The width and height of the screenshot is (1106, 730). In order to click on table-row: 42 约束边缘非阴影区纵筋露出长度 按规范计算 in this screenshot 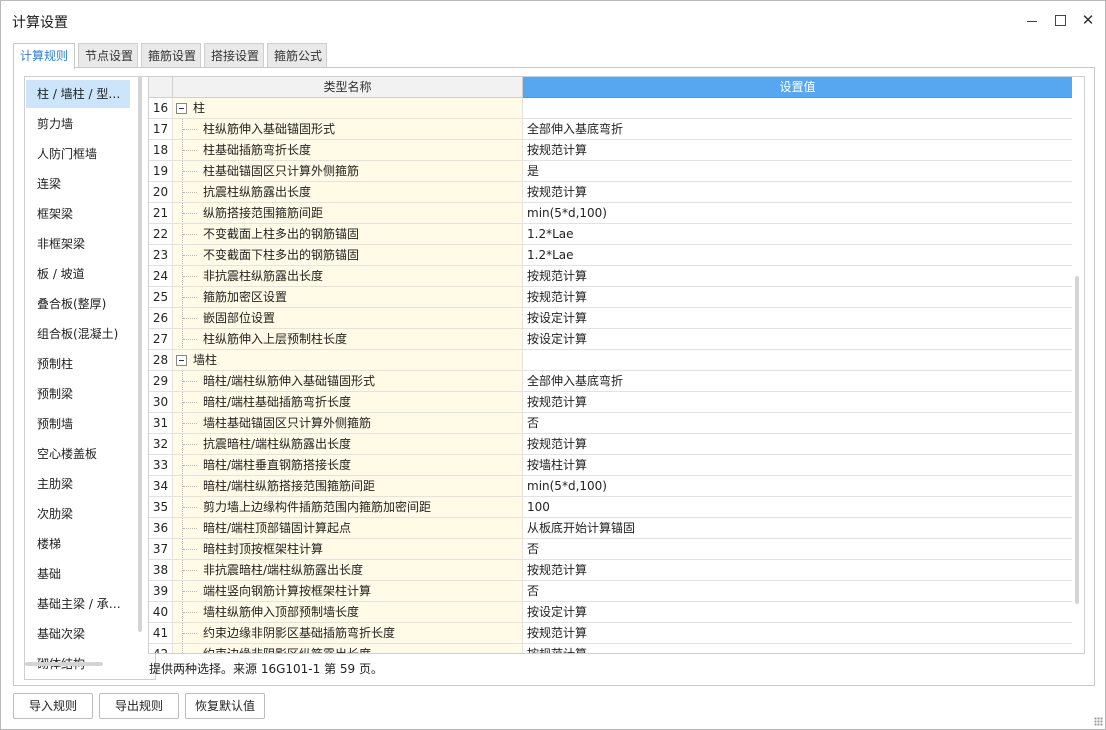, I will do `click(610, 648)`.